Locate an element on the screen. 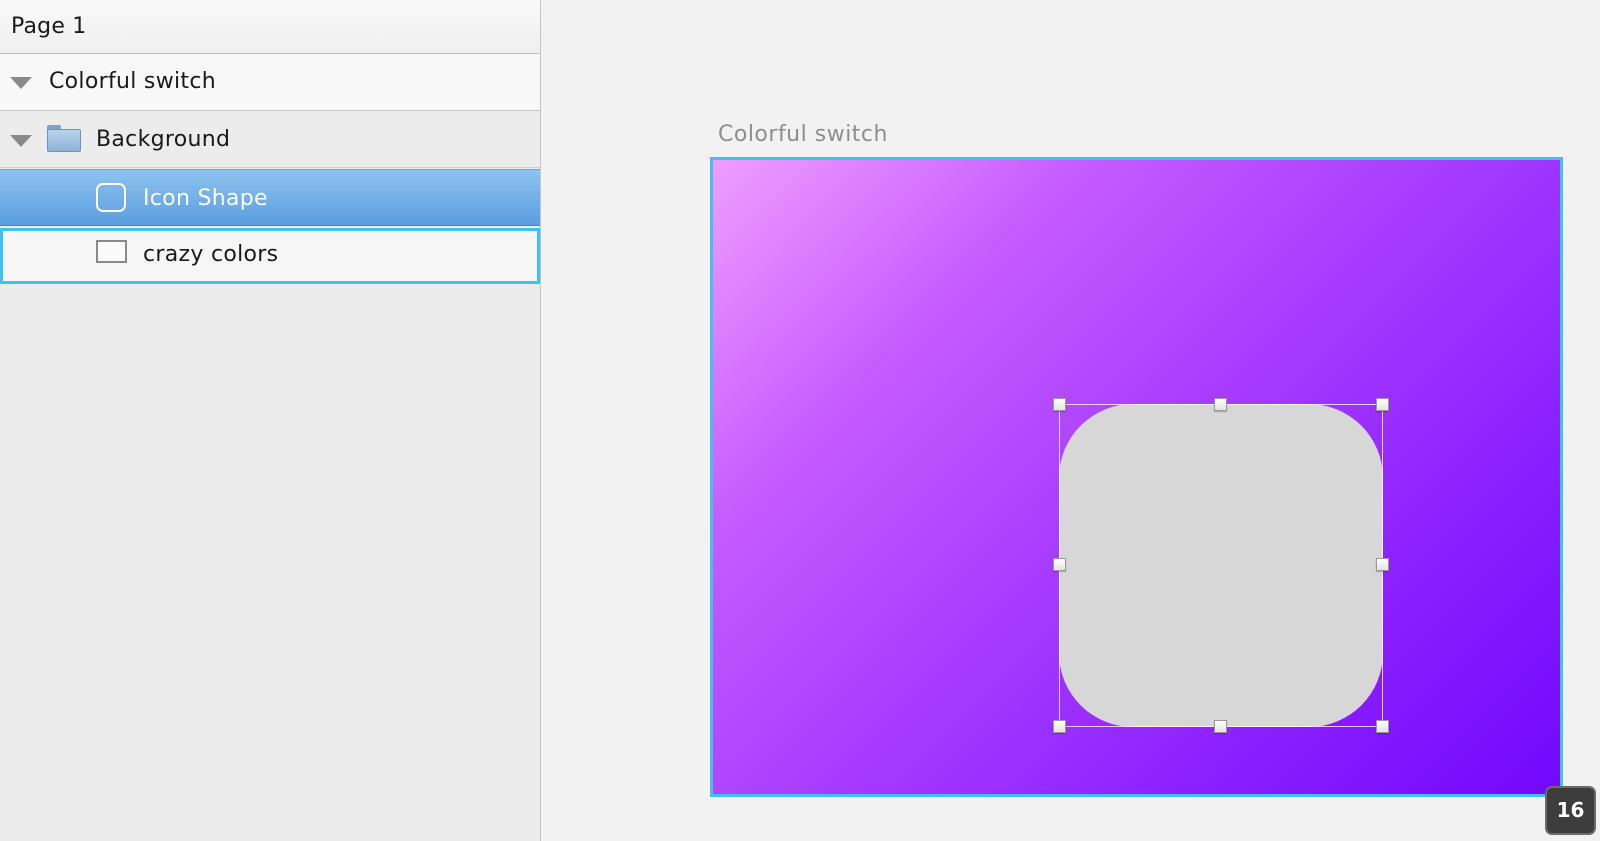  artboard-title: Colorful switch is located at coordinates (803, 134).